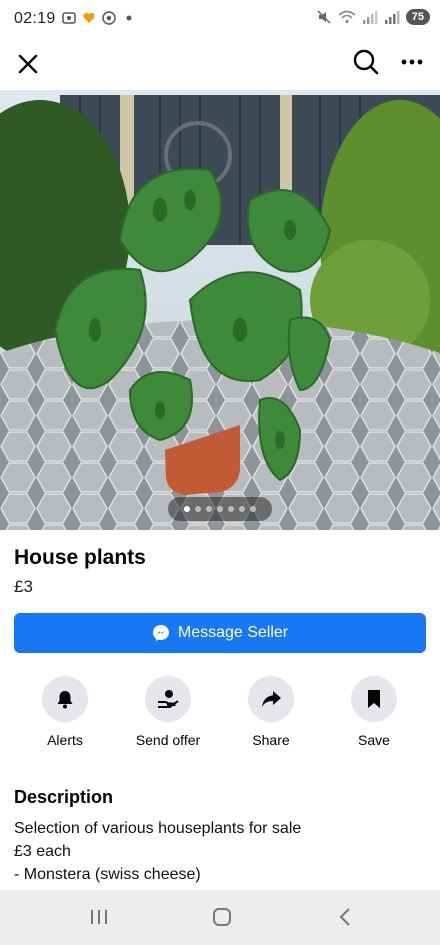  Describe the element at coordinates (65, 740) in the screenshot. I see `alerts-label: Alerts` at that location.